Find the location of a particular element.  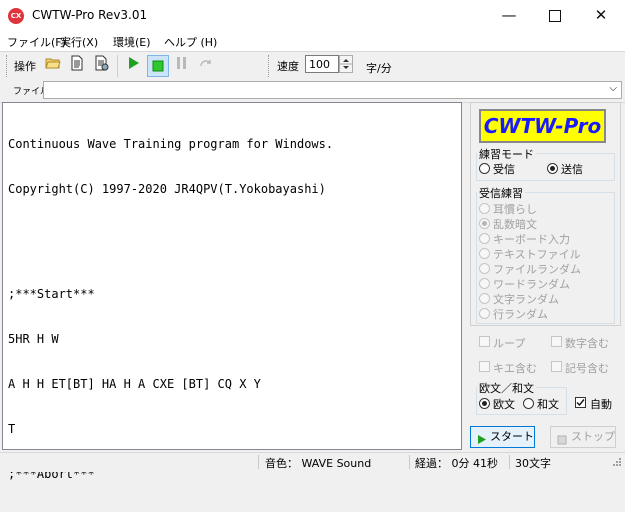

checkbox-loop-label: ループ is located at coordinates (509, 343).